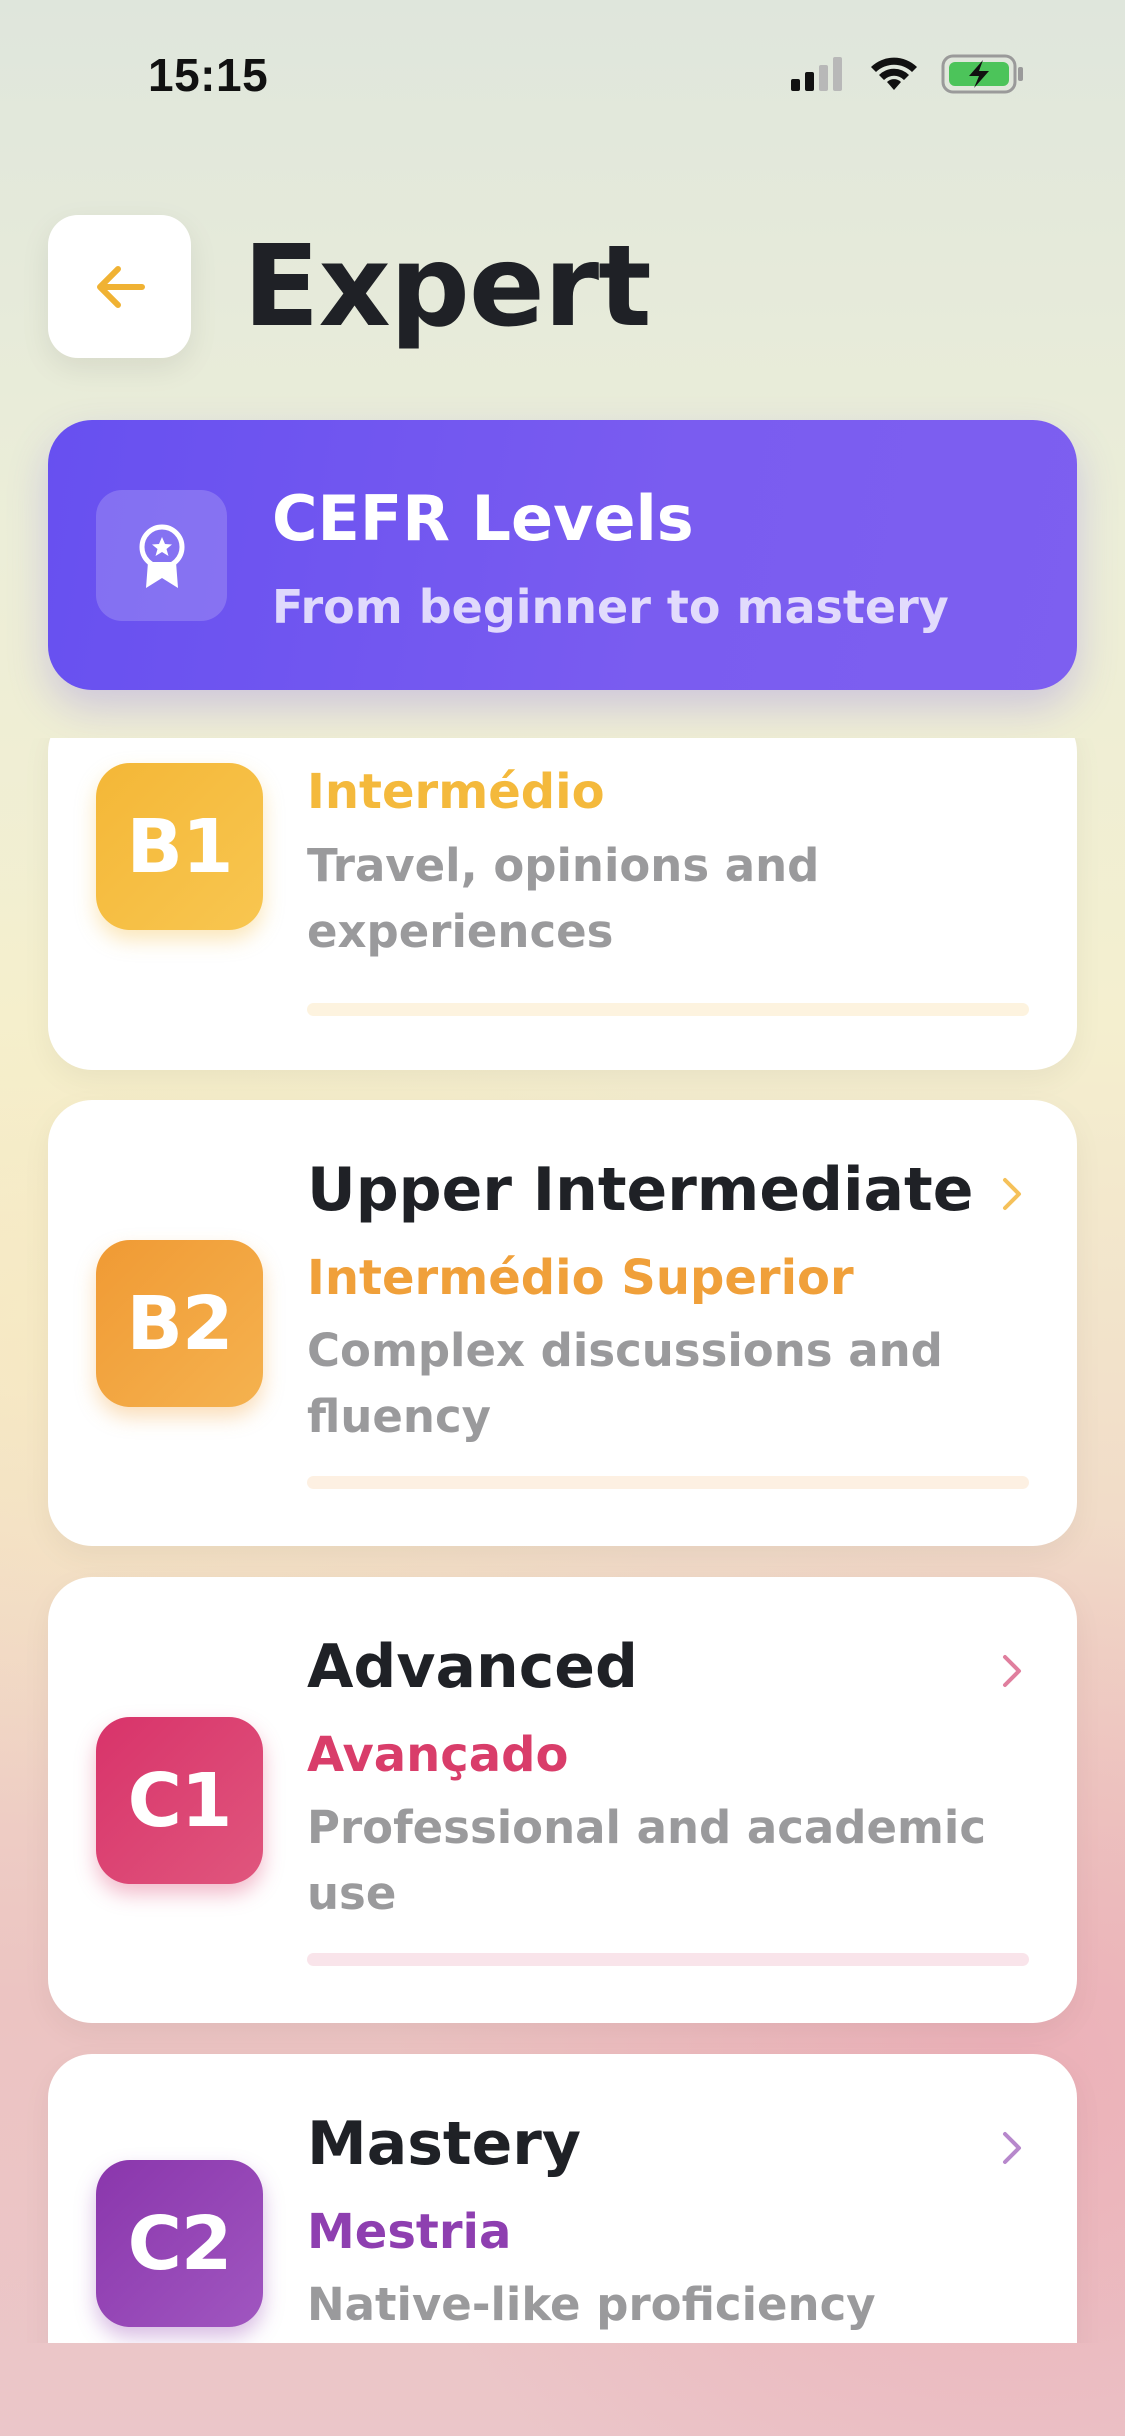 This screenshot has height=2436, width=1125. Describe the element at coordinates (625, 1383) in the screenshot. I see `level-description: Complex discussions and fluency` at that location.